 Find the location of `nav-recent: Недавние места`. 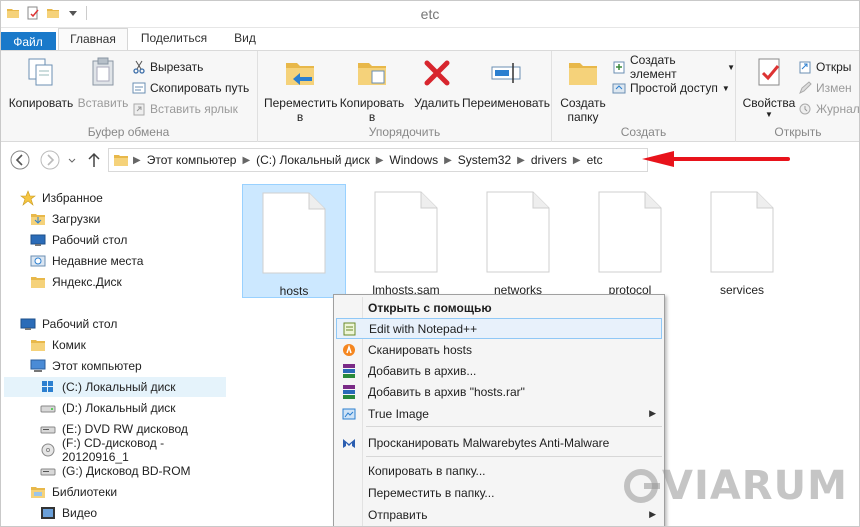

nav-recent: Недавние места is located at coordinates (86, 261).